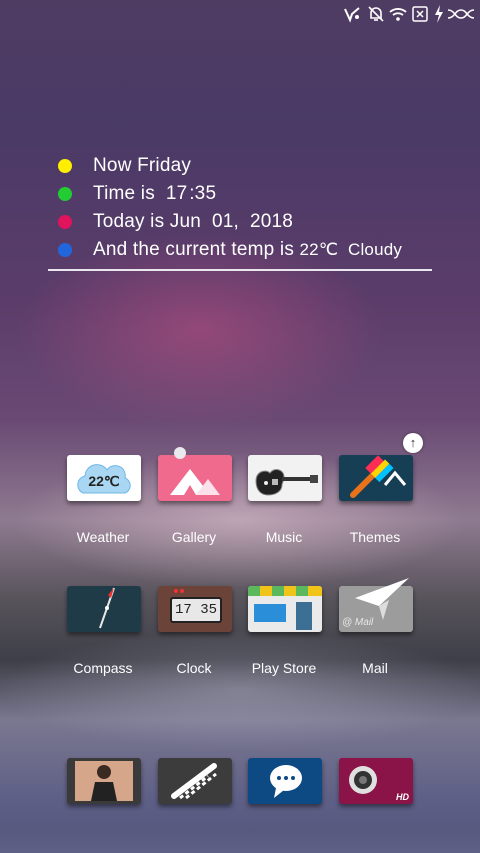 Image resolution: width=480 pixels, height=853 pixels. Describe the element at coordinates (65, 250) in the screenshot. I see `blue-dot-icon` at that location.